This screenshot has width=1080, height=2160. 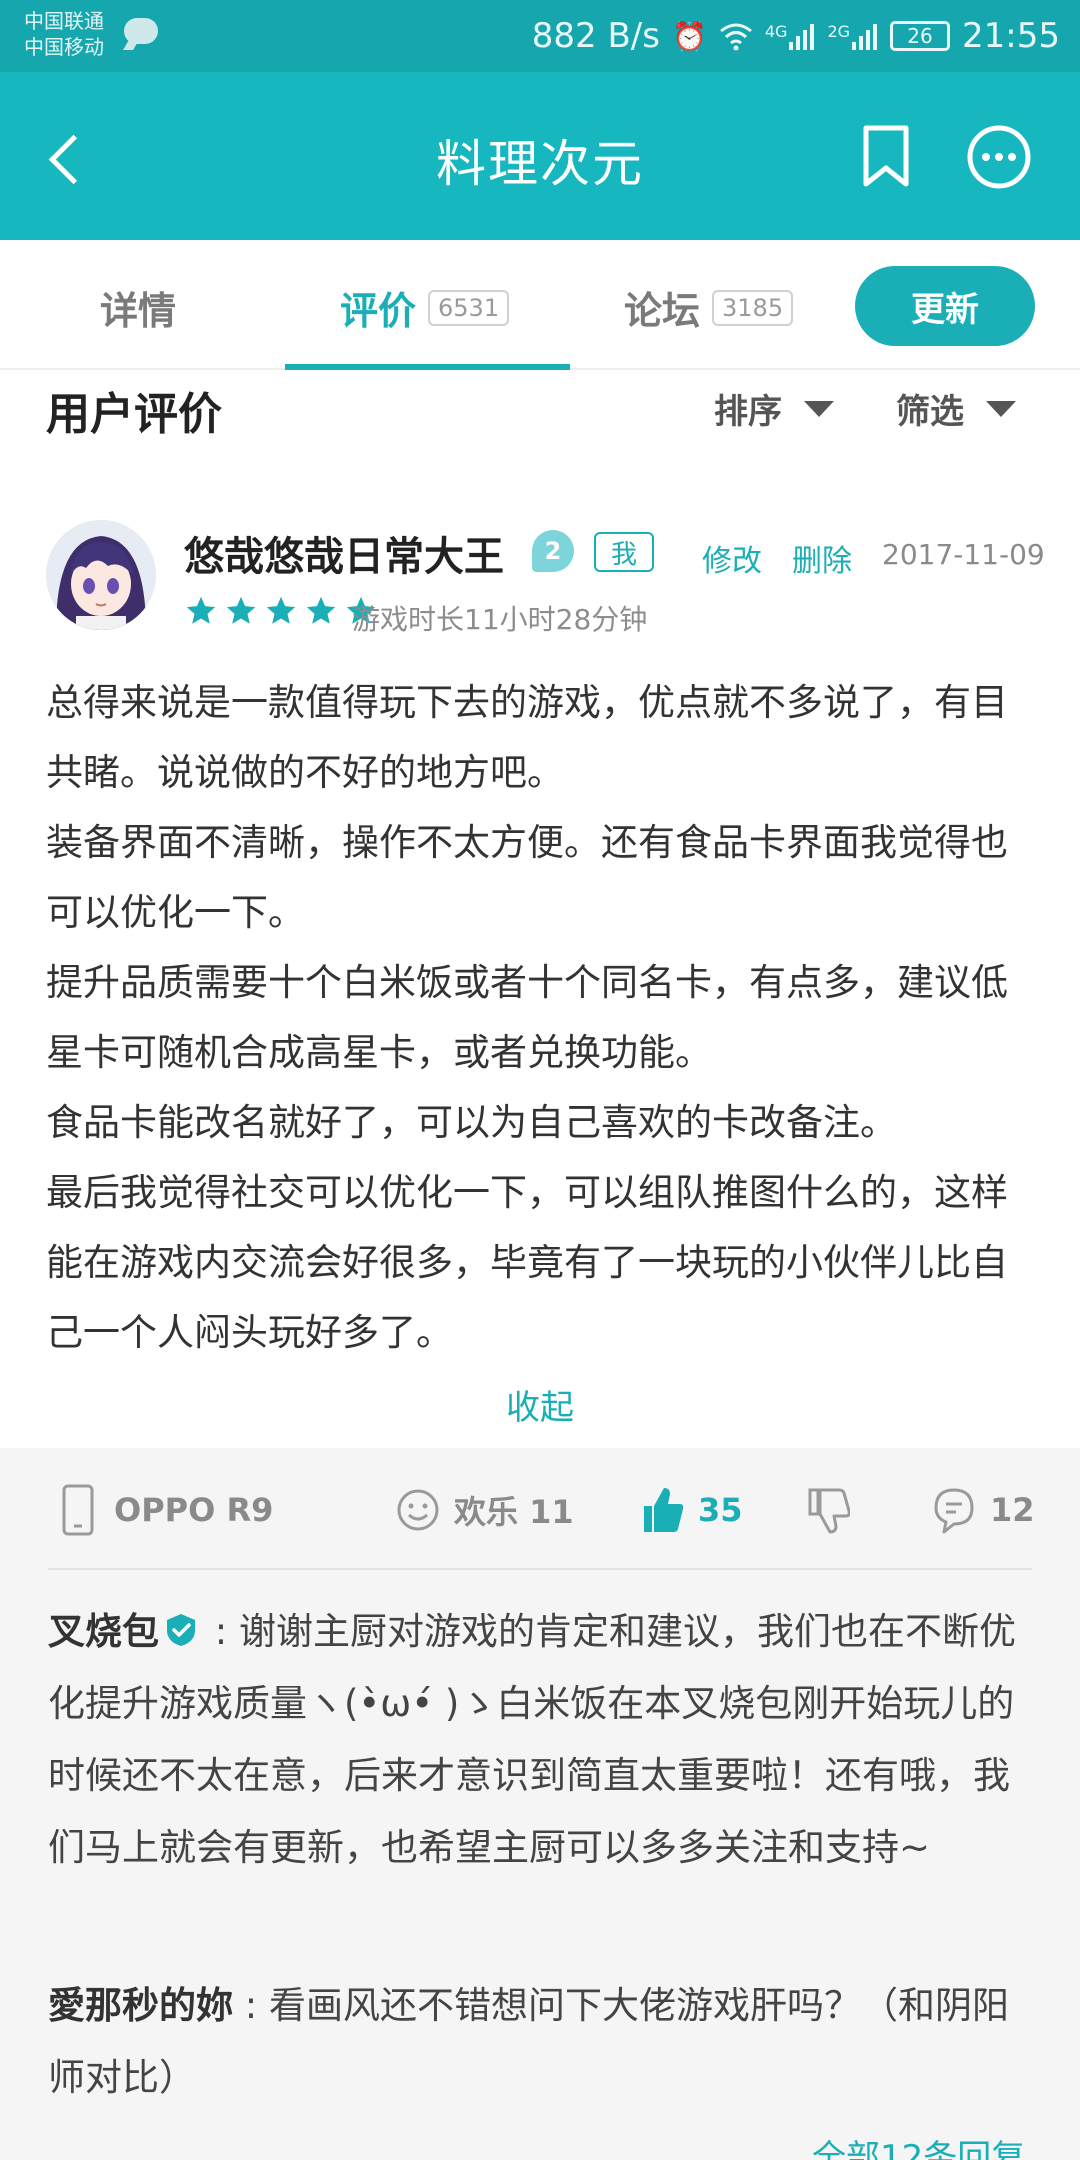 I want to click on device-info: OPPO R9, so click(x=164, y=1510).